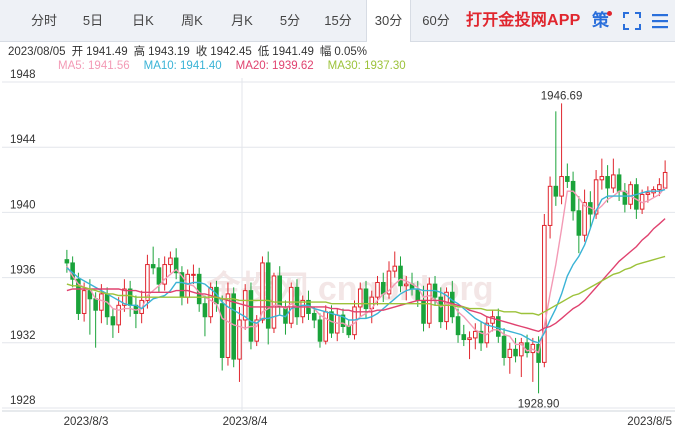 This screenshot has width=675, height=428. I want to click on high-price-annotation: 1946.69, so click(562, 96).